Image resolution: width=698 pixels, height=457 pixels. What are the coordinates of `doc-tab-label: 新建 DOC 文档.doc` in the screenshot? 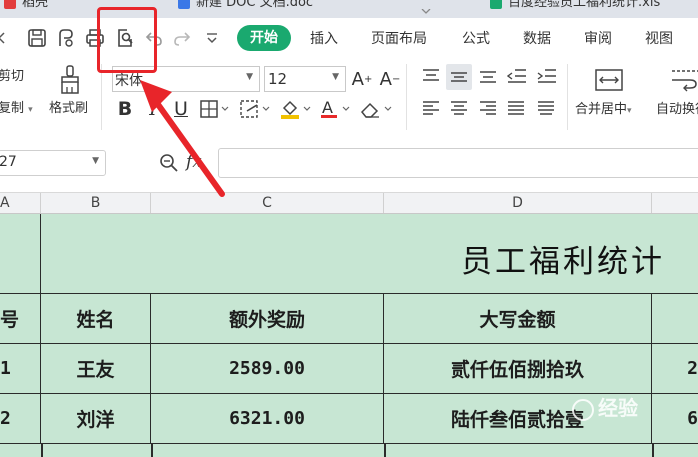 It's located at (255, 5).